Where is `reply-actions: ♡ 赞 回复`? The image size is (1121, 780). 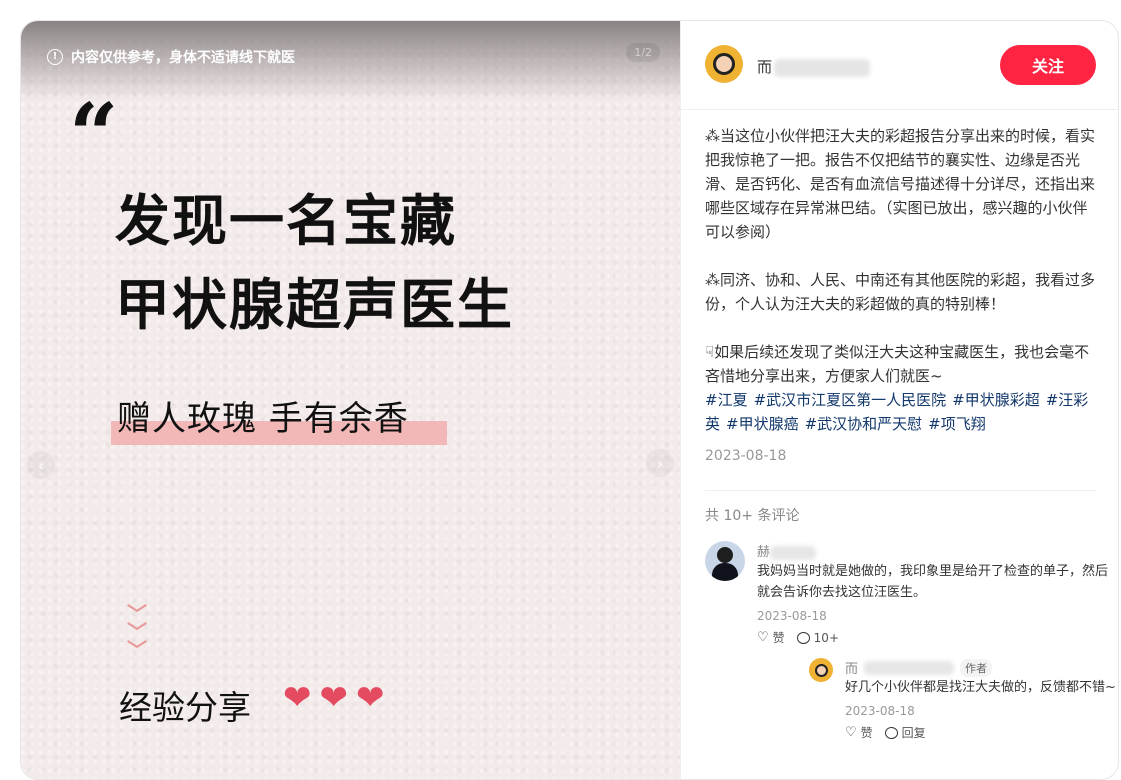
reply-actions: ♡ 赞 回复 is located at coordinates (981, 732).